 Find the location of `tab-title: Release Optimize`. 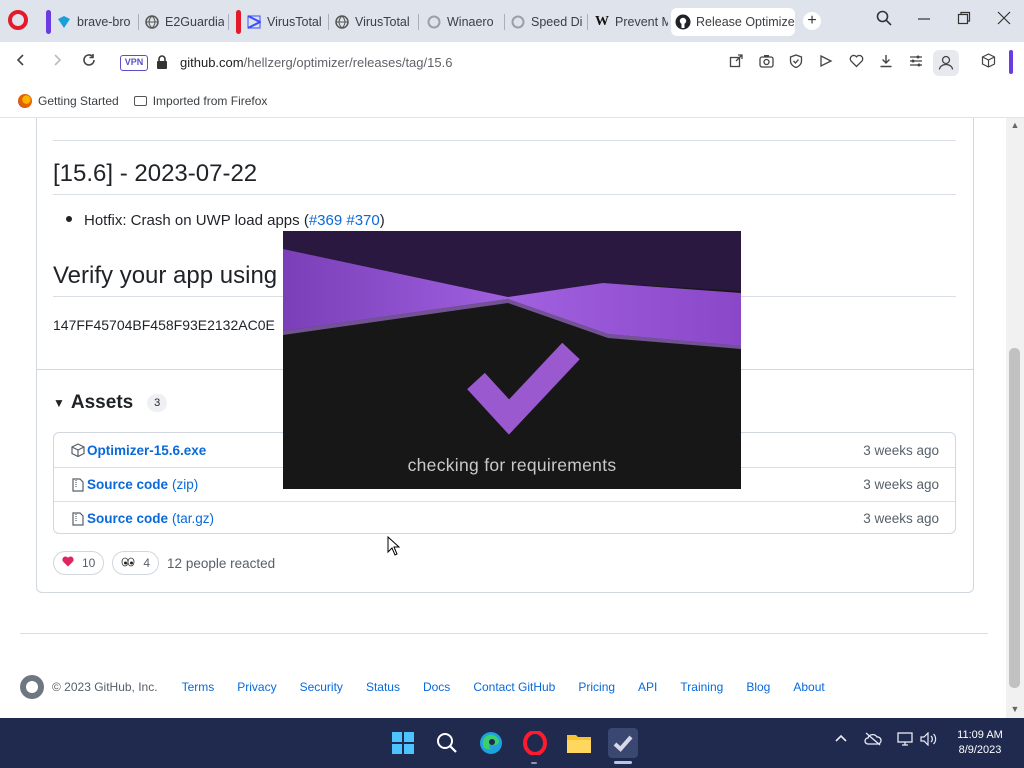

tab-title: Release Optimize is located at coordinates (745, 22).